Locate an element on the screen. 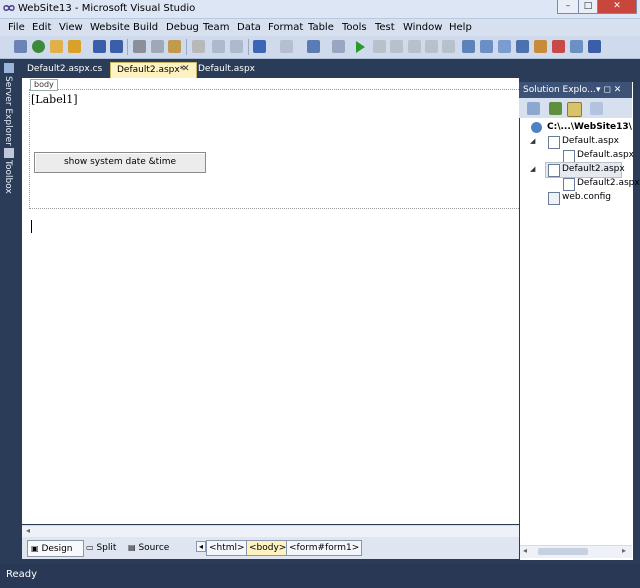 The height and width of the screenshot is (588, 640). solution-explorer-scrollbar: ◂ ▸ is located at coordinates (576, 551).